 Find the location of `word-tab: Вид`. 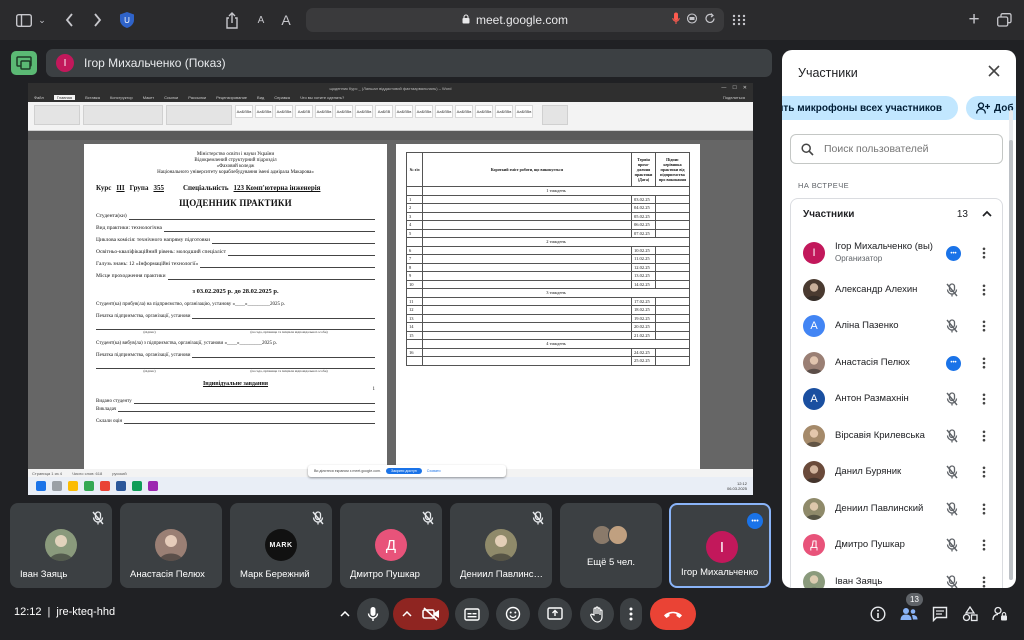

word-tab: Вид is located at coordinates (260, 97).